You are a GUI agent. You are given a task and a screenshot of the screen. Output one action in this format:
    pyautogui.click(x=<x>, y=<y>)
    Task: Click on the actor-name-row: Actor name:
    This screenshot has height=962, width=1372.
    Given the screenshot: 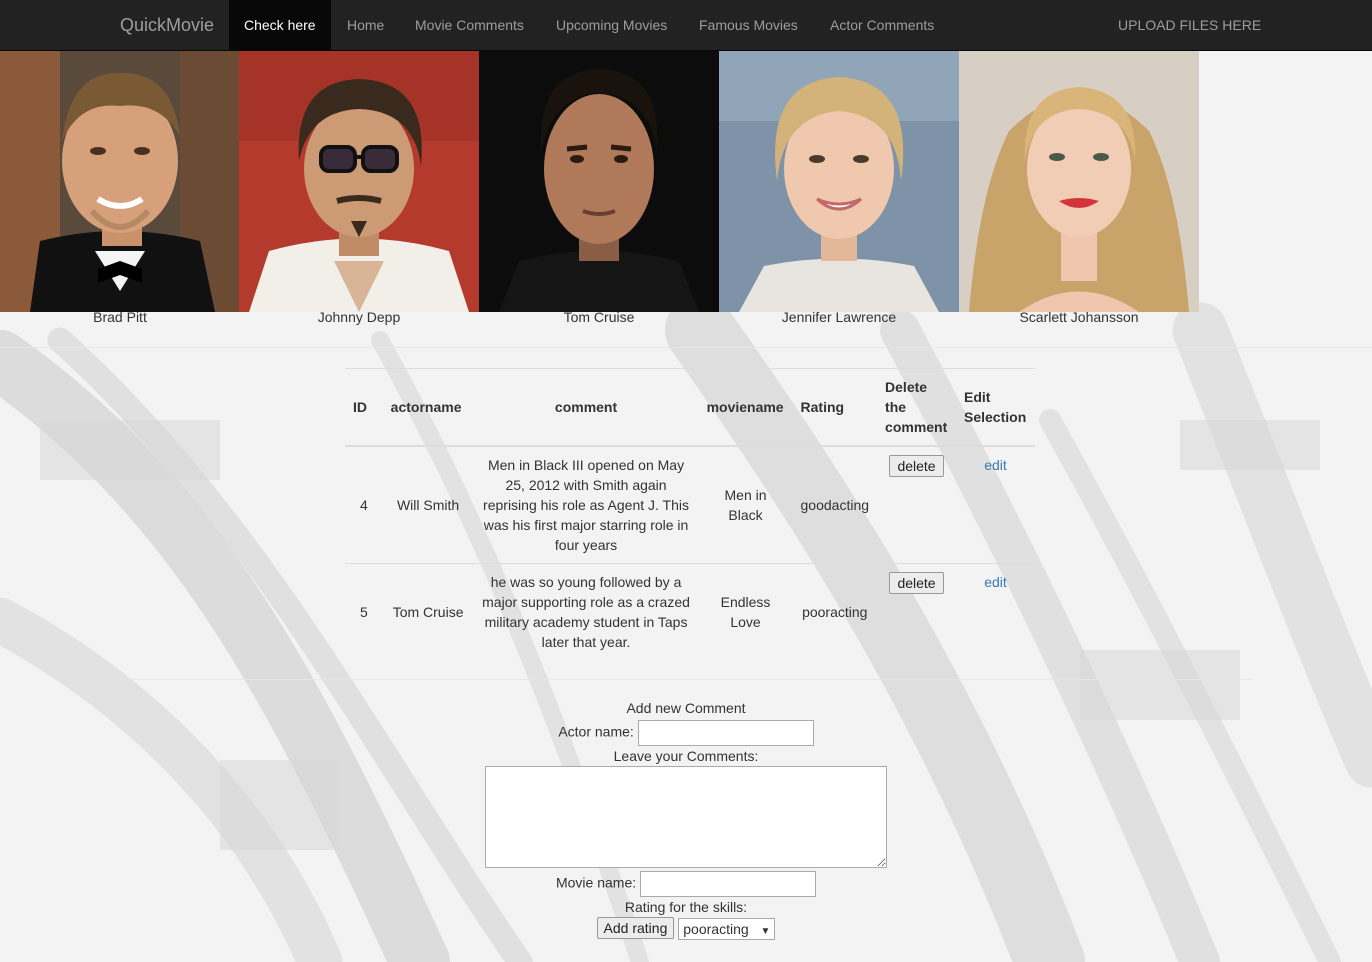 What is the action you would take?
    pyautogui.click(x=686, y=733)
    